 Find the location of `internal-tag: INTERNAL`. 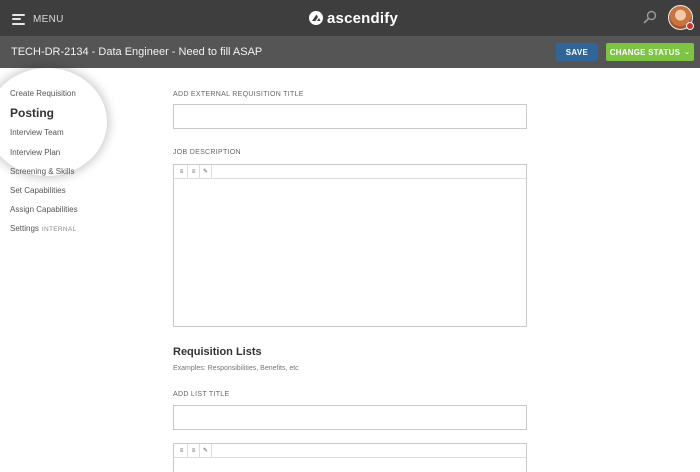

internal-tag: INTERNAL is located at coordinates (59, 229).